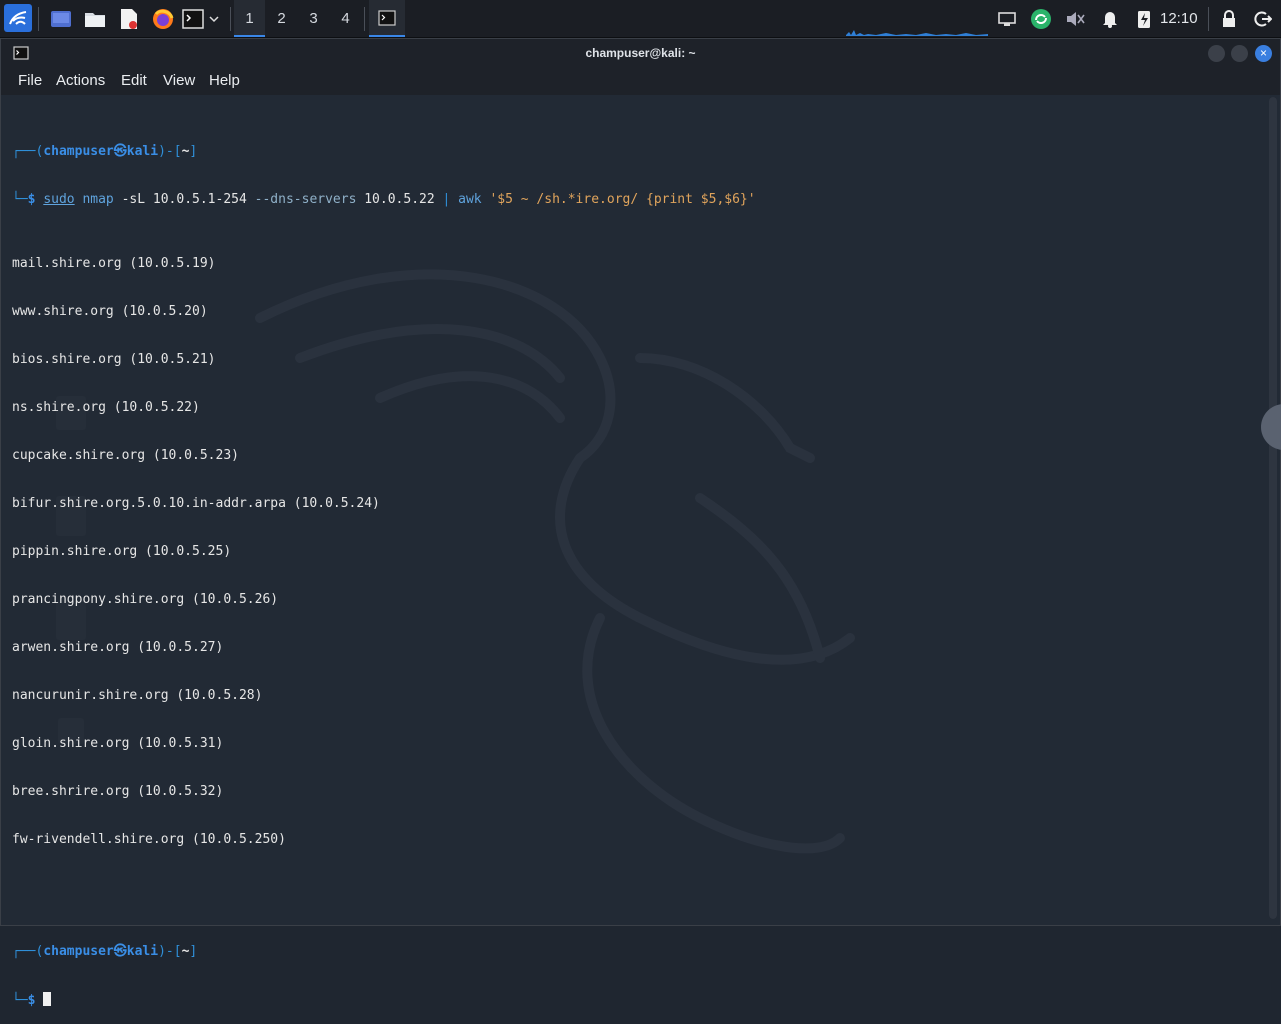  I want to click on cmd-sudo: sudo, so click(59, 199).